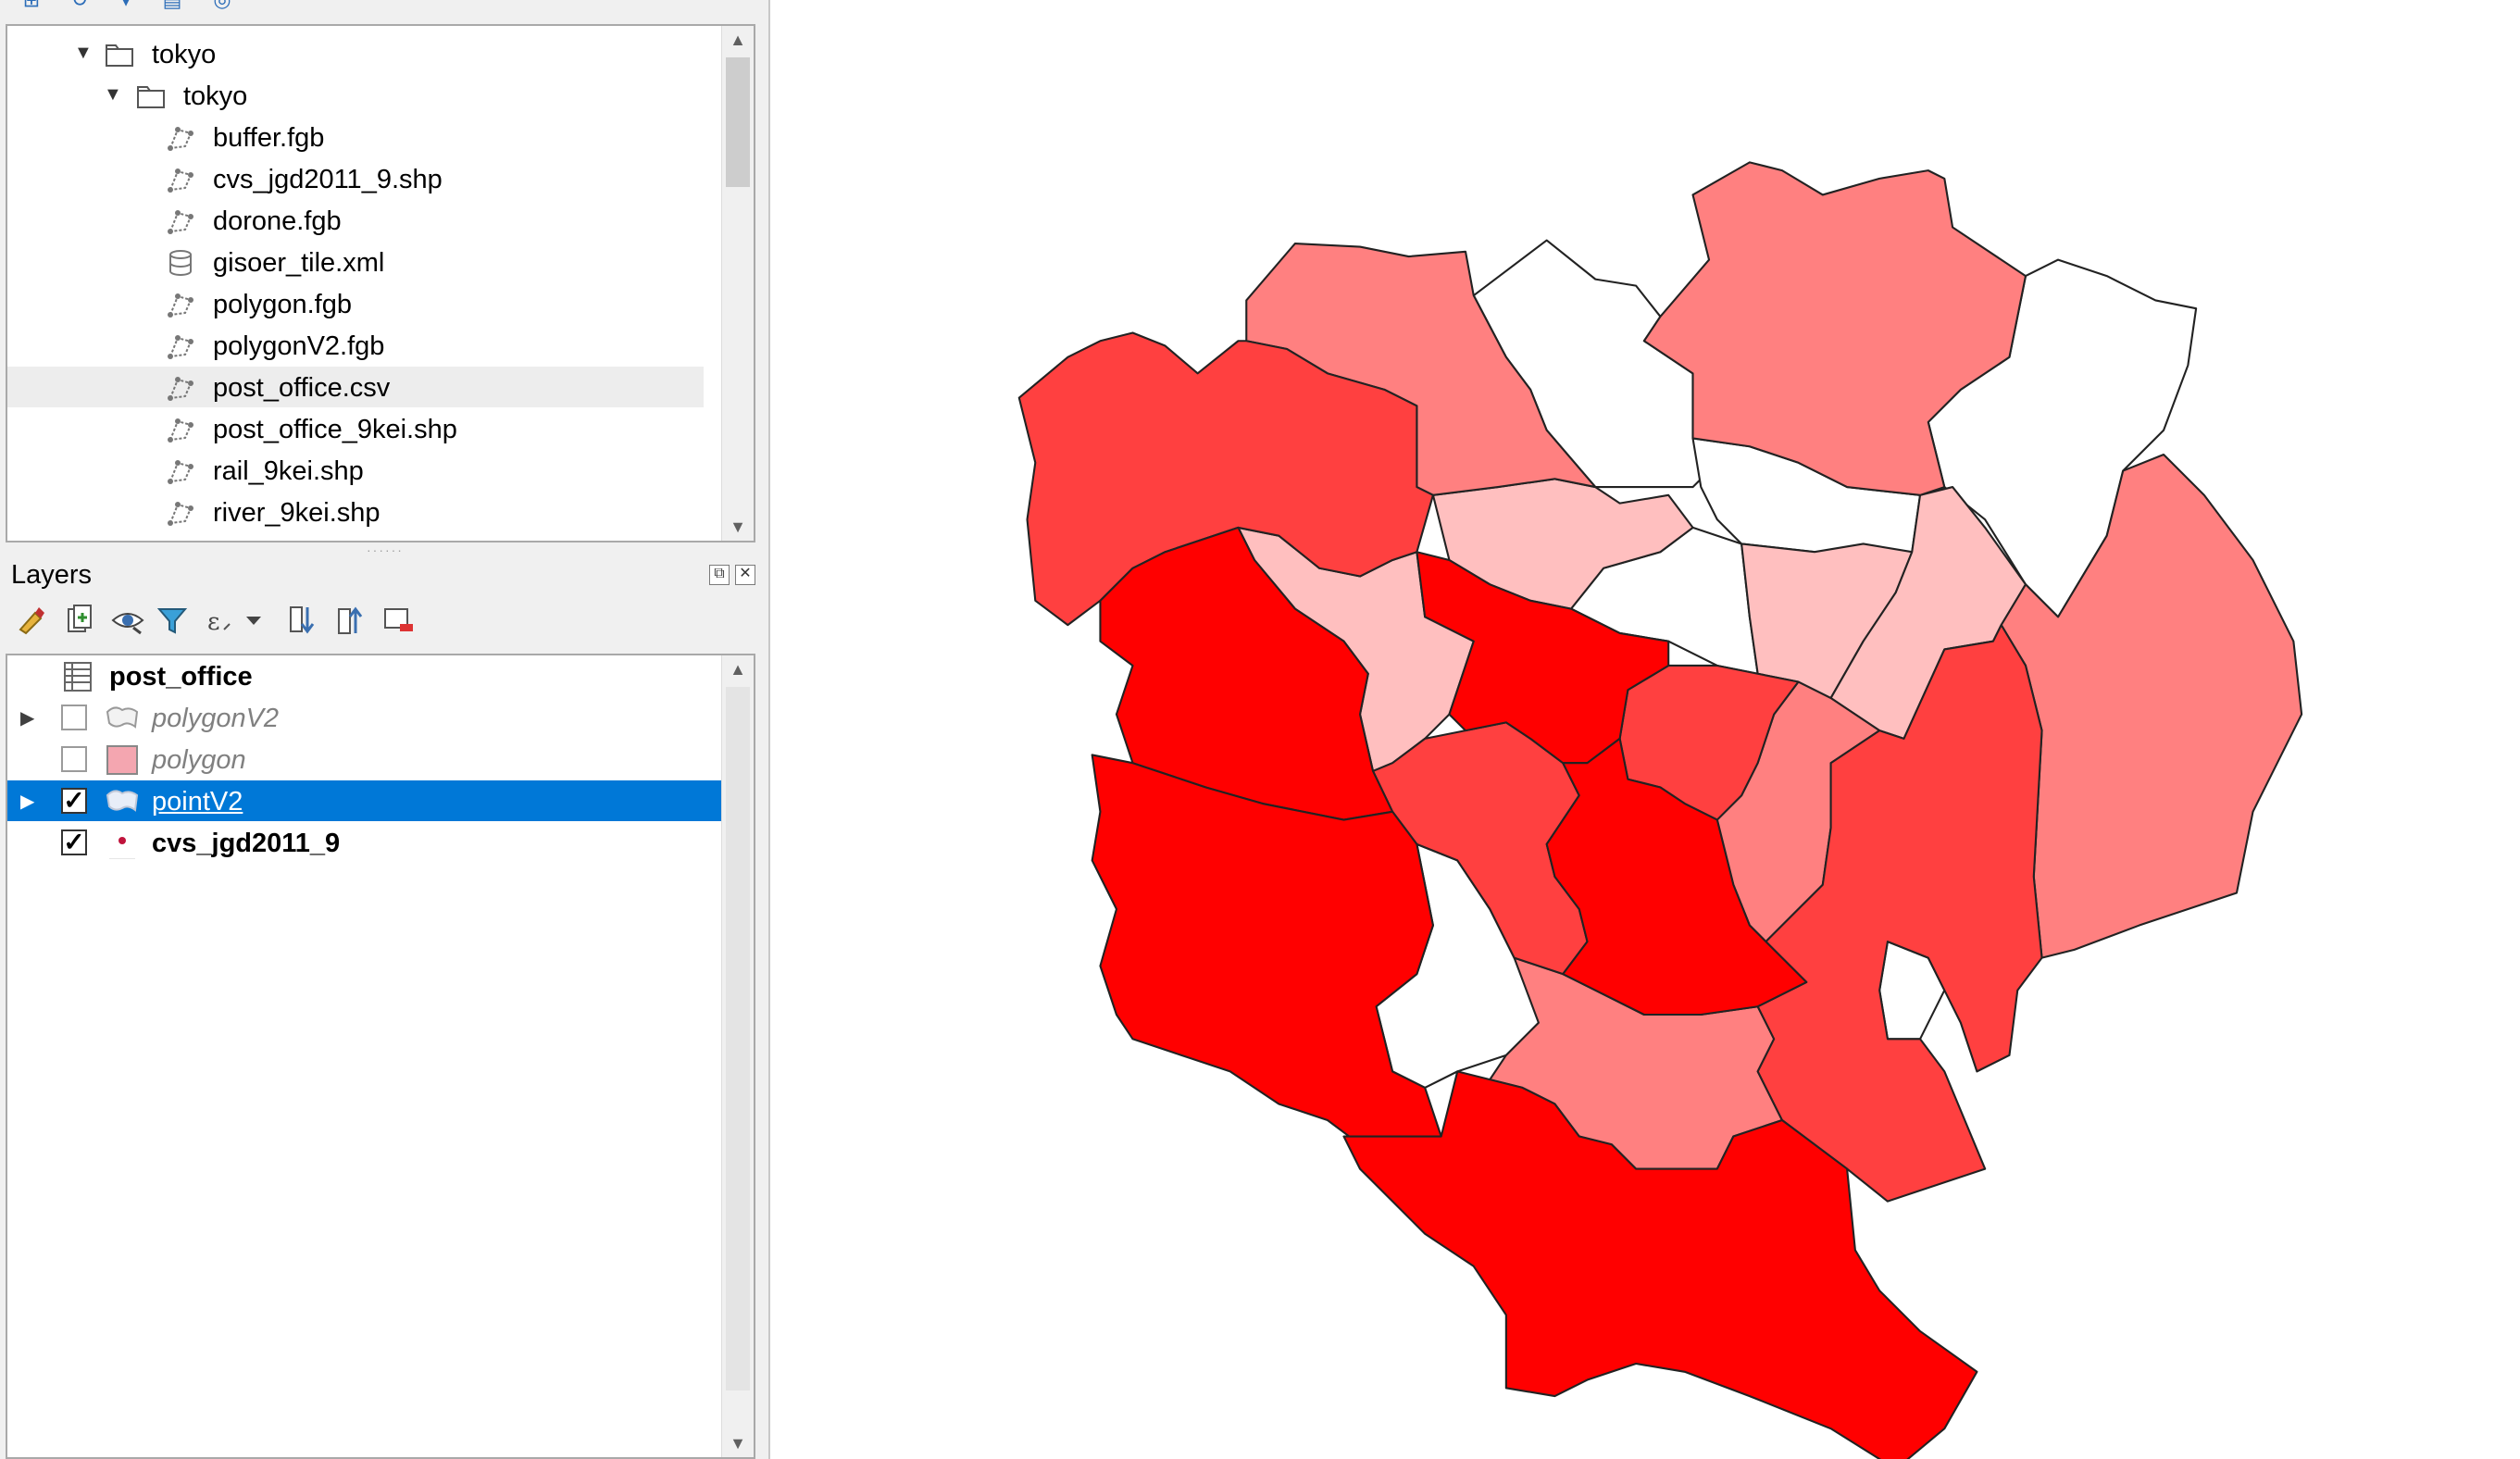 The image size is (2520, 1459). I want to click on tree-item-file: gisoer_tile.xml, so click(355, 262).